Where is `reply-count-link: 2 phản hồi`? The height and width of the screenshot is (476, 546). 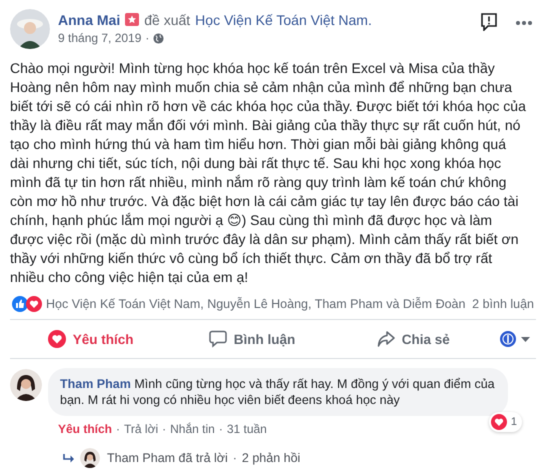 reply-count-link: 2 phản hồi is located at coordinates (271, 458).